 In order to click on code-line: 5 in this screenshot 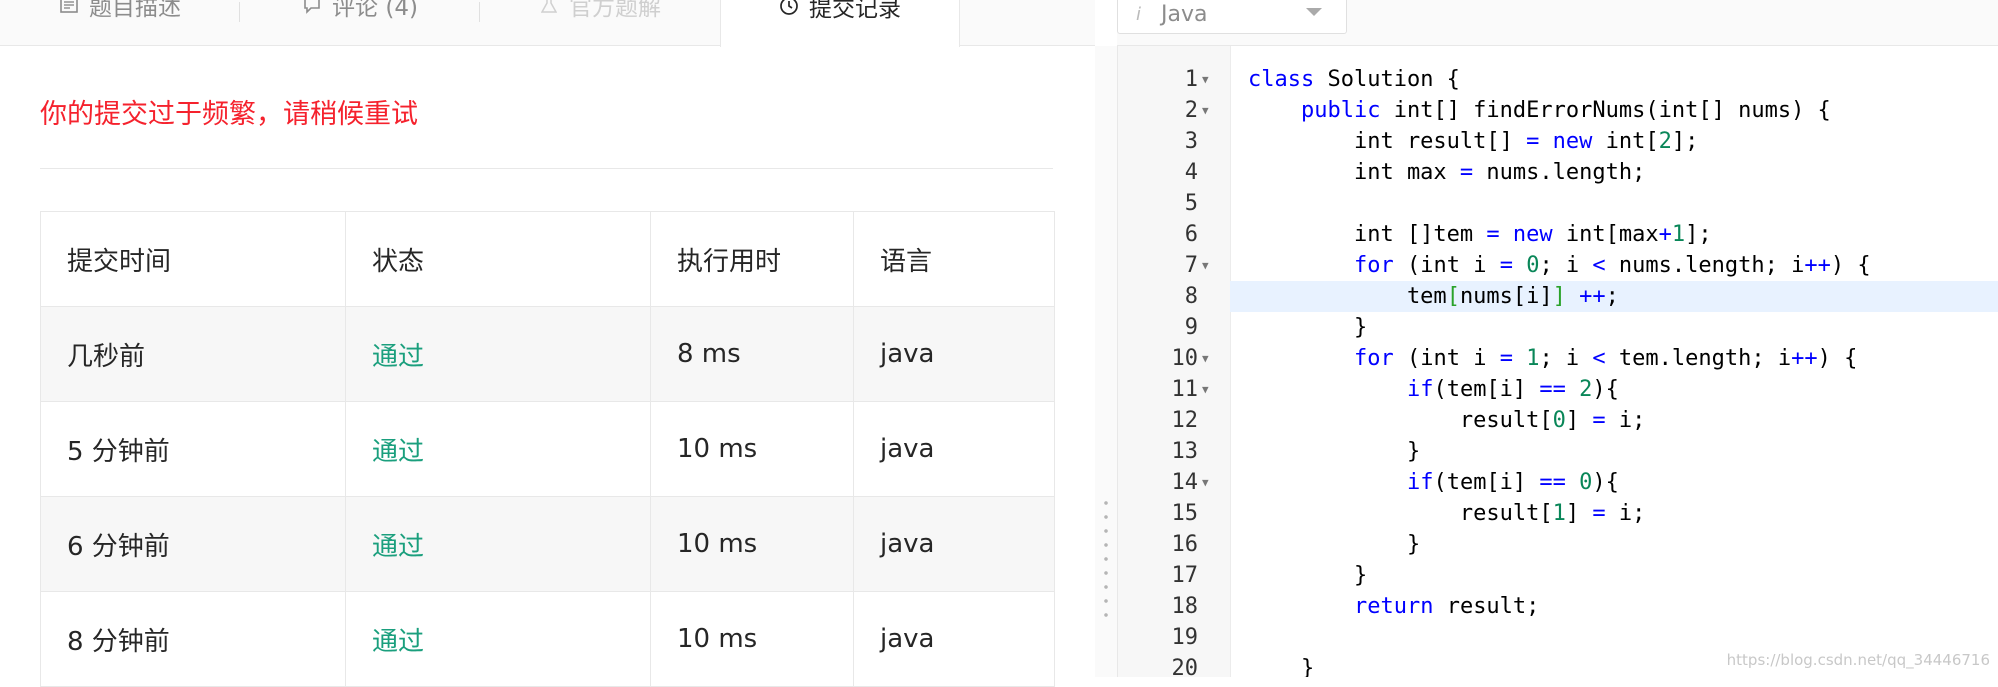, I will do `click(1558, 203)`.